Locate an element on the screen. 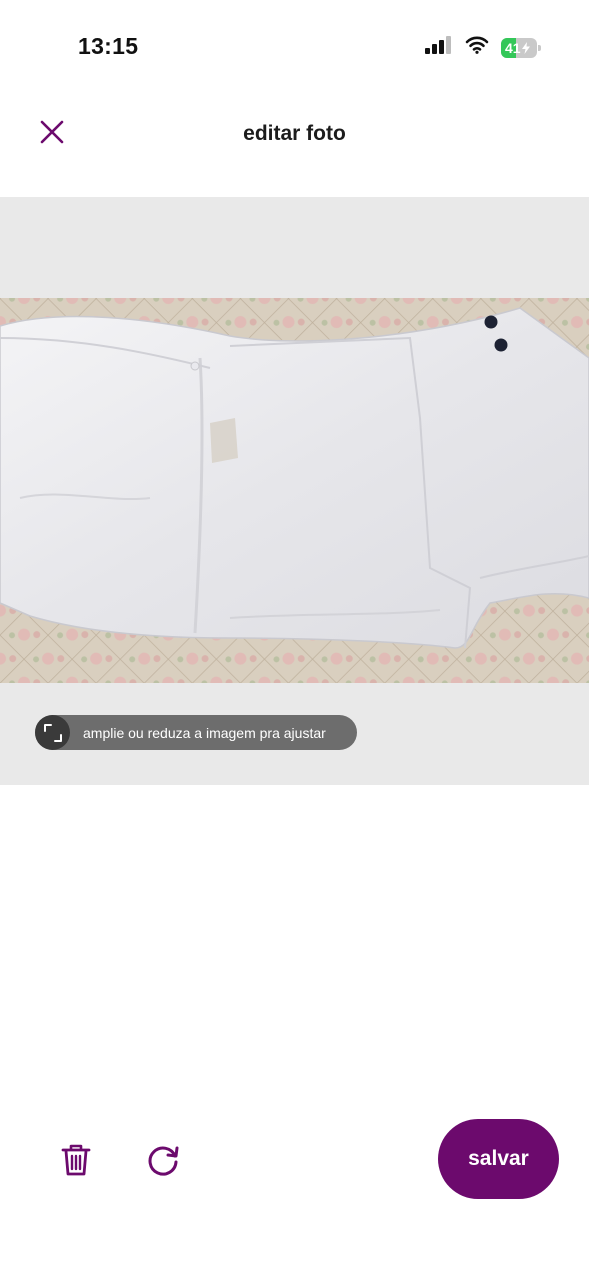 The width and height of the screenshot is (589, 1280). rotate-button is located at coordinates (164, 1160).